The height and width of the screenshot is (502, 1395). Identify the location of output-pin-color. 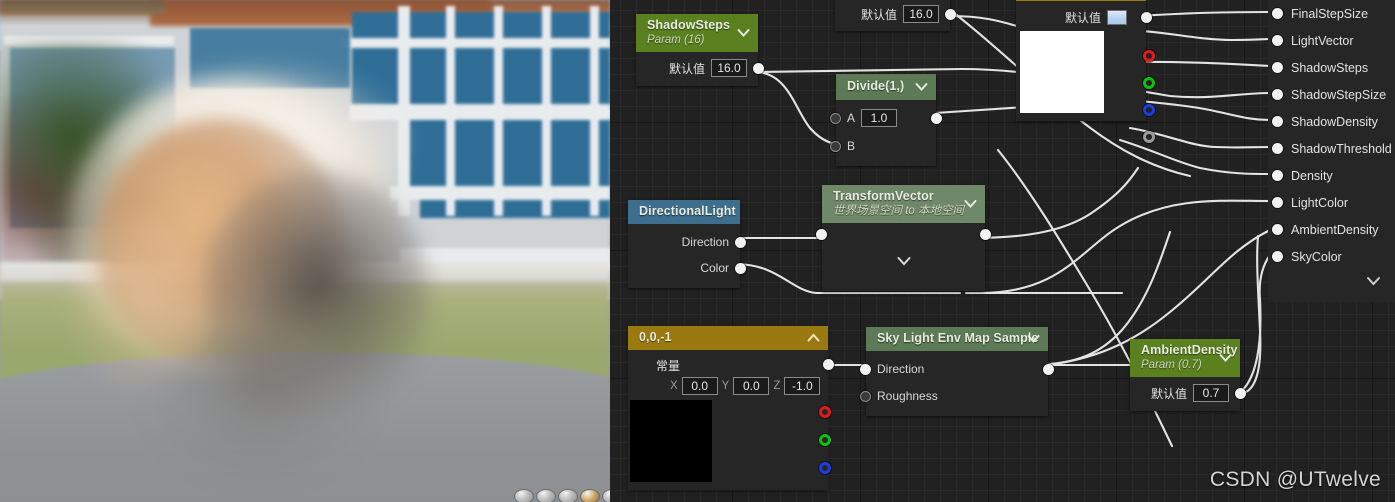
(740, 268).